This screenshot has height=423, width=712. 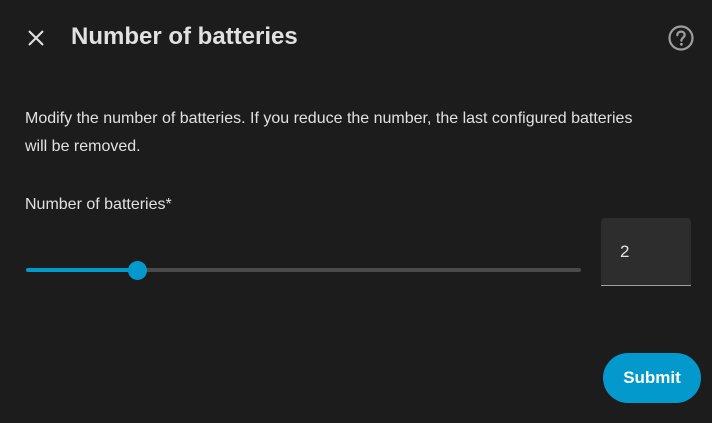 What do you see at coordinates (81, 270) in the screenshot?
I see `slider-fill` at bounding box center [81, 270].